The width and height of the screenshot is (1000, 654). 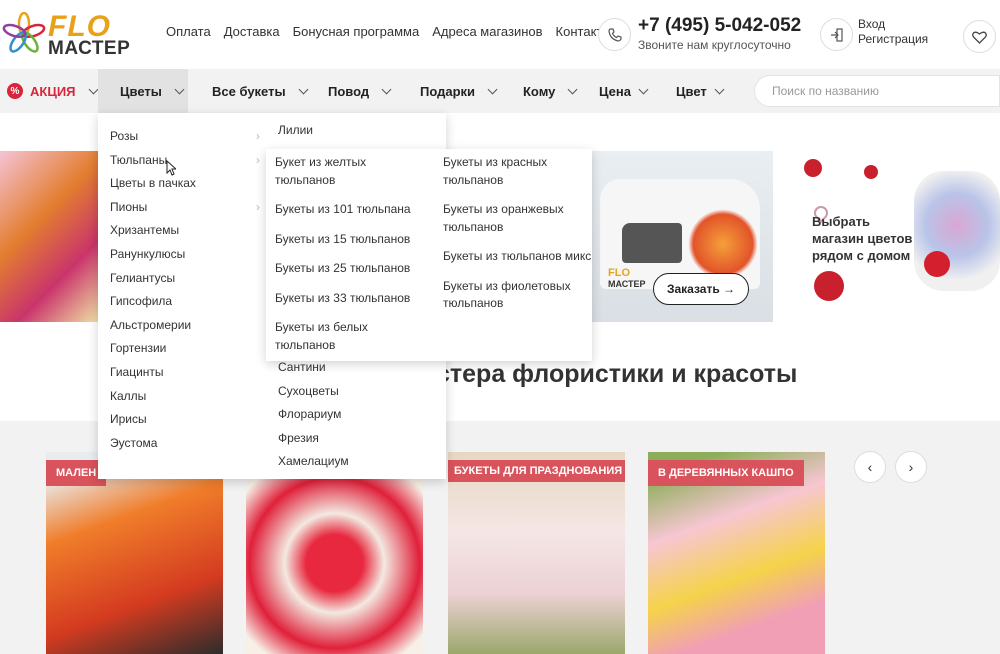 I want to click on submenu-item: Букеты из 33 тюльпанов, so click(x=350, y=299).